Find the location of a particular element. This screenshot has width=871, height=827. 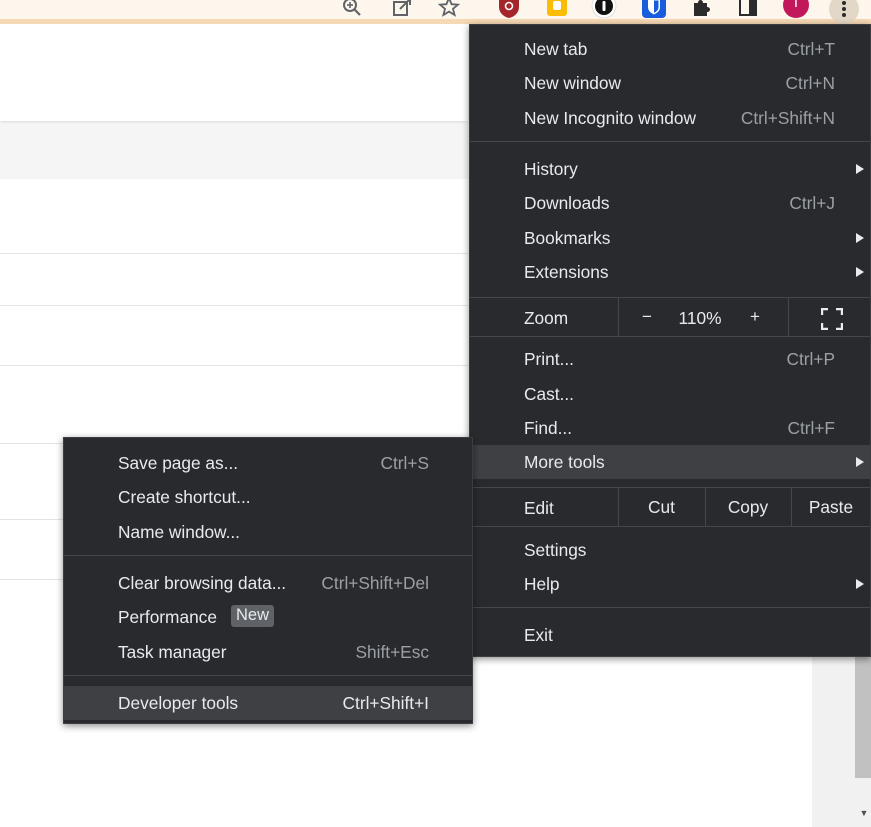

zoom-value: 110% is located at coordinates (700, 318).